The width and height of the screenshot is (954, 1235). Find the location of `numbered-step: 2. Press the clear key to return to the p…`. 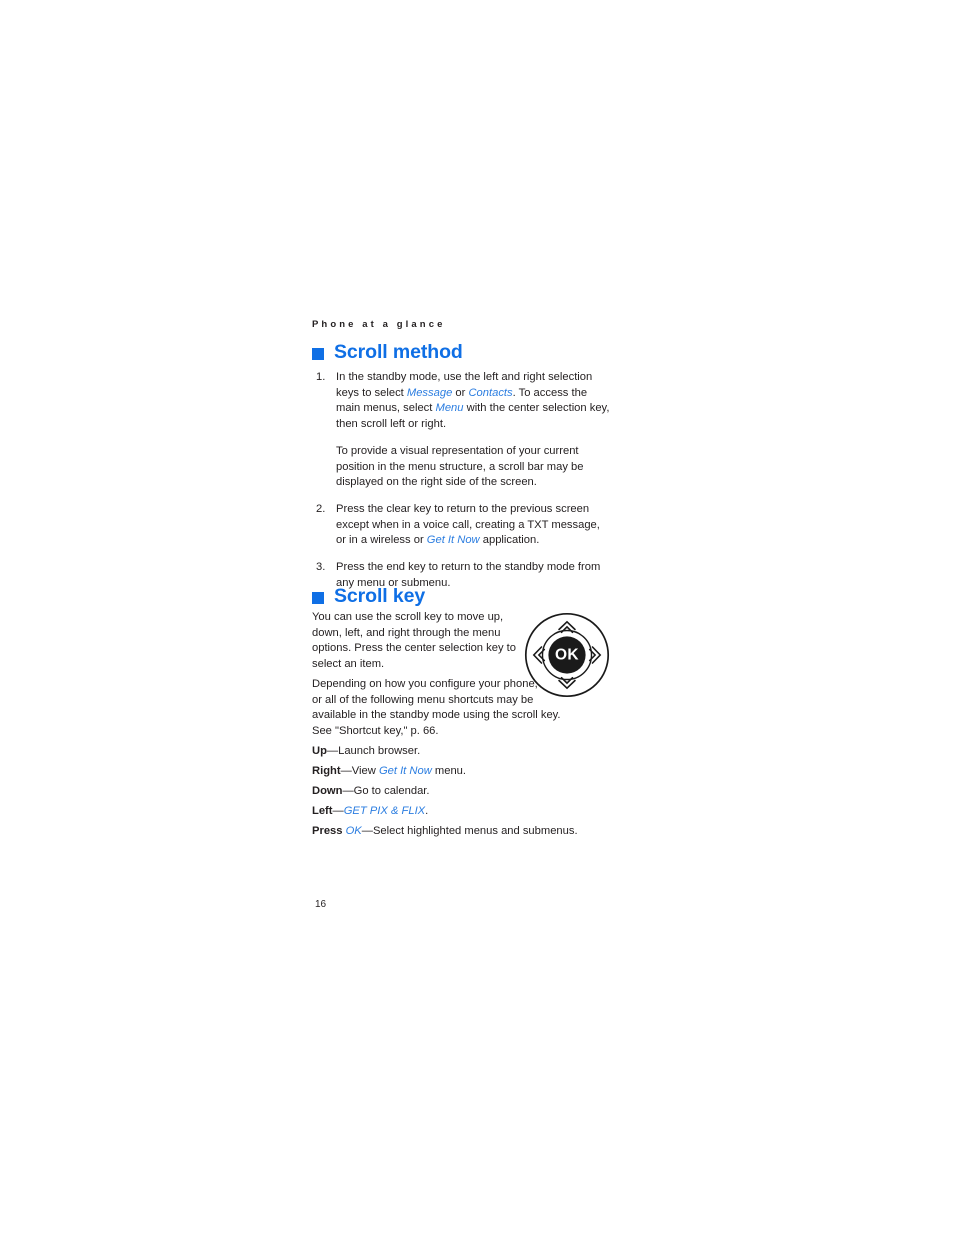

numbered-step: 2. Press the clear key to return to the p… is located at coordinates (462, 525).